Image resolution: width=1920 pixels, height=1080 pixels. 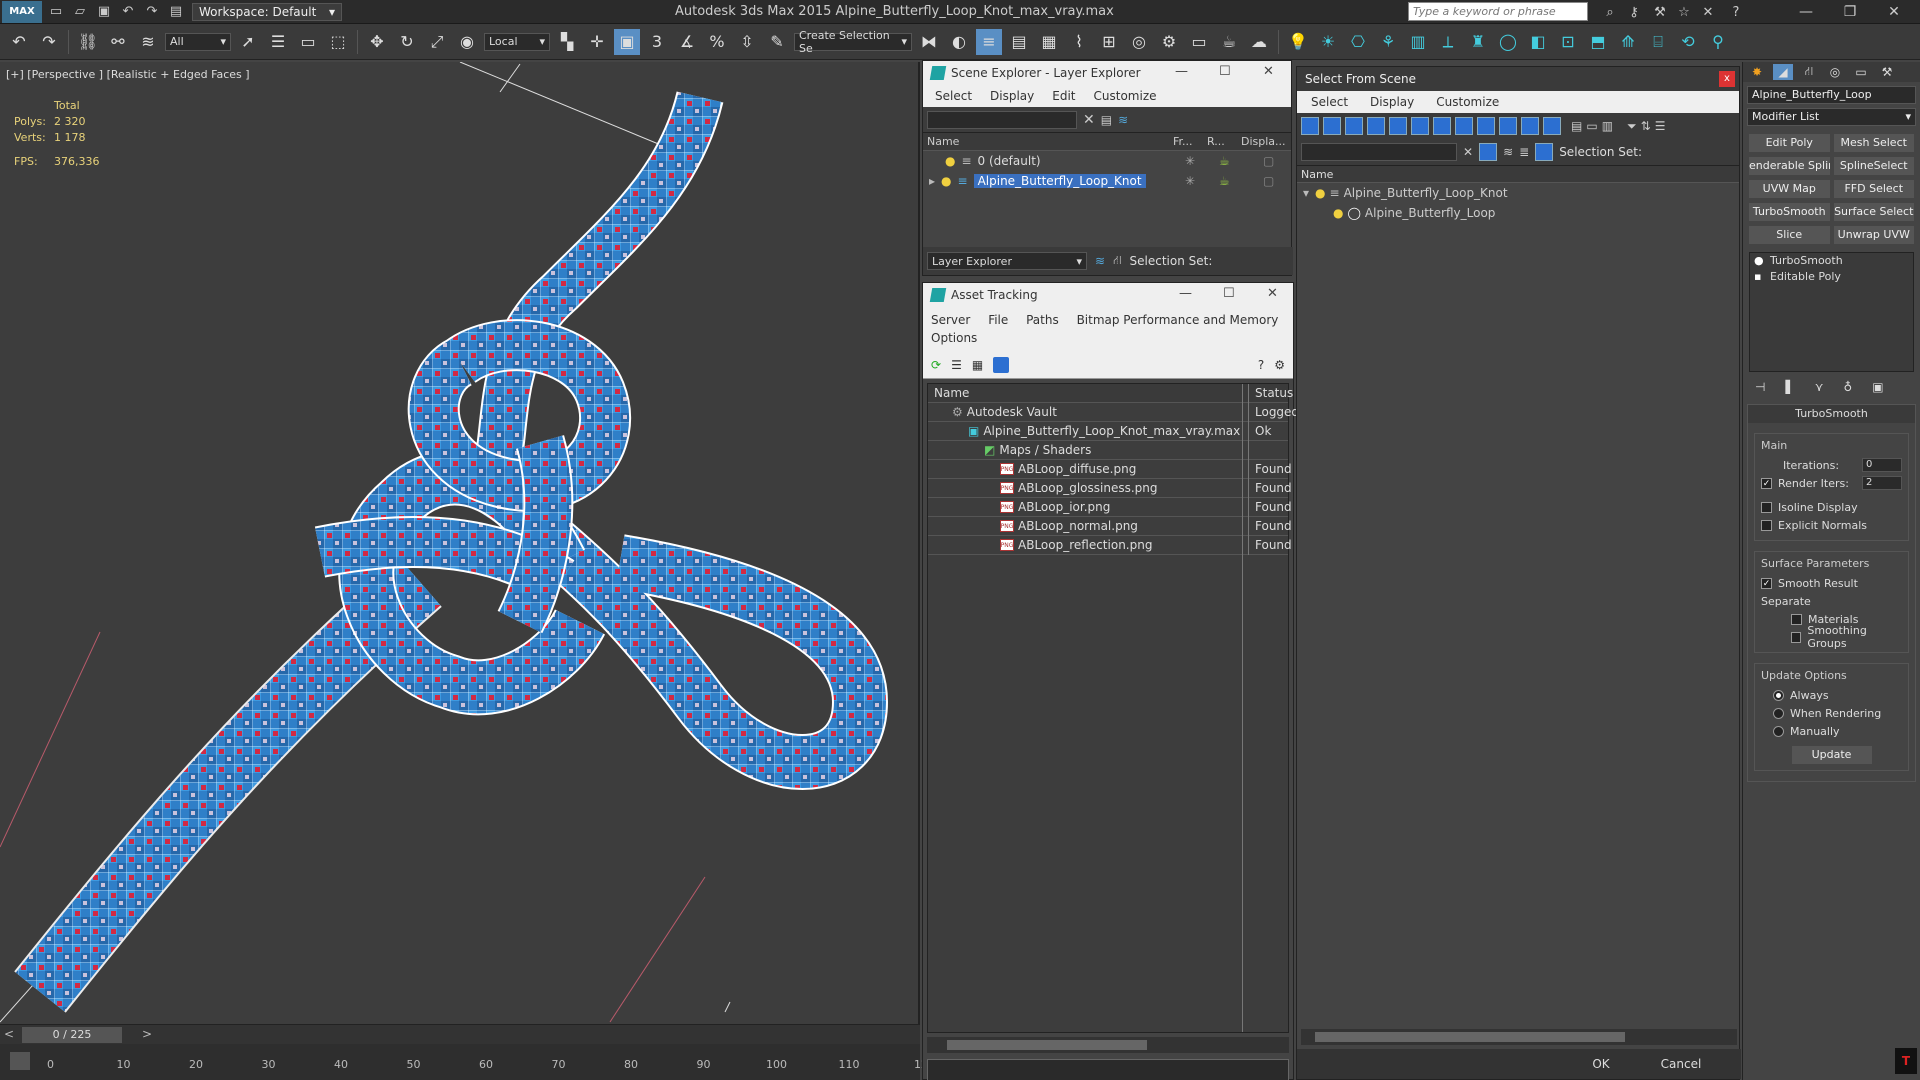 What do you see at coordinates (104, 12) in the screenshot?
I see `save-icon: ▣` at bounding box center [104, 12].